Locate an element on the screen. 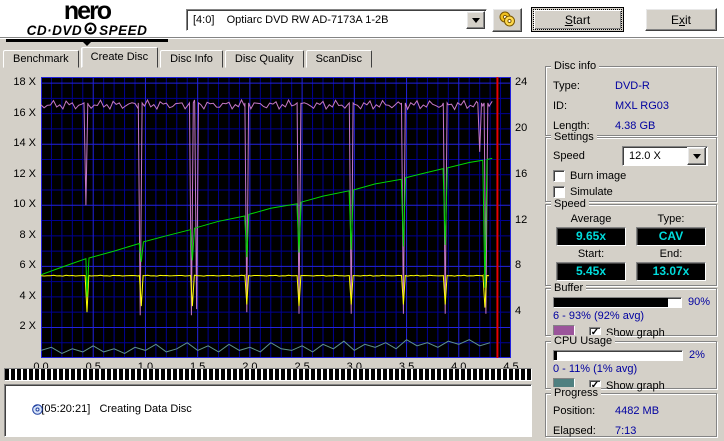  simulate-row: Simulate is located at coordinates (631, 190).